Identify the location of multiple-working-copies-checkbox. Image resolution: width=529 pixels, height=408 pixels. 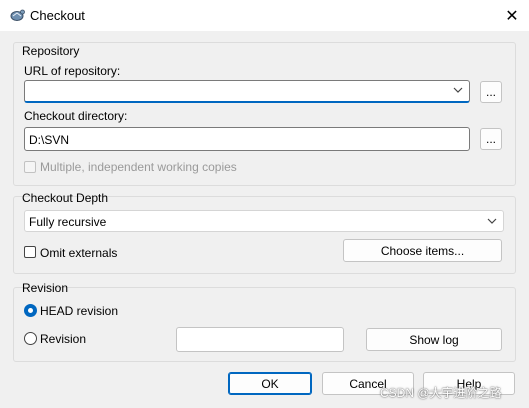
(30, 167).